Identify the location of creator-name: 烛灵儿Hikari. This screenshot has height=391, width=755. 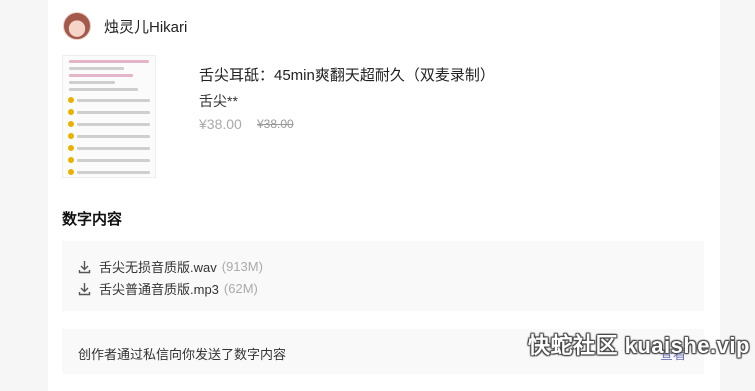
(145, 26).